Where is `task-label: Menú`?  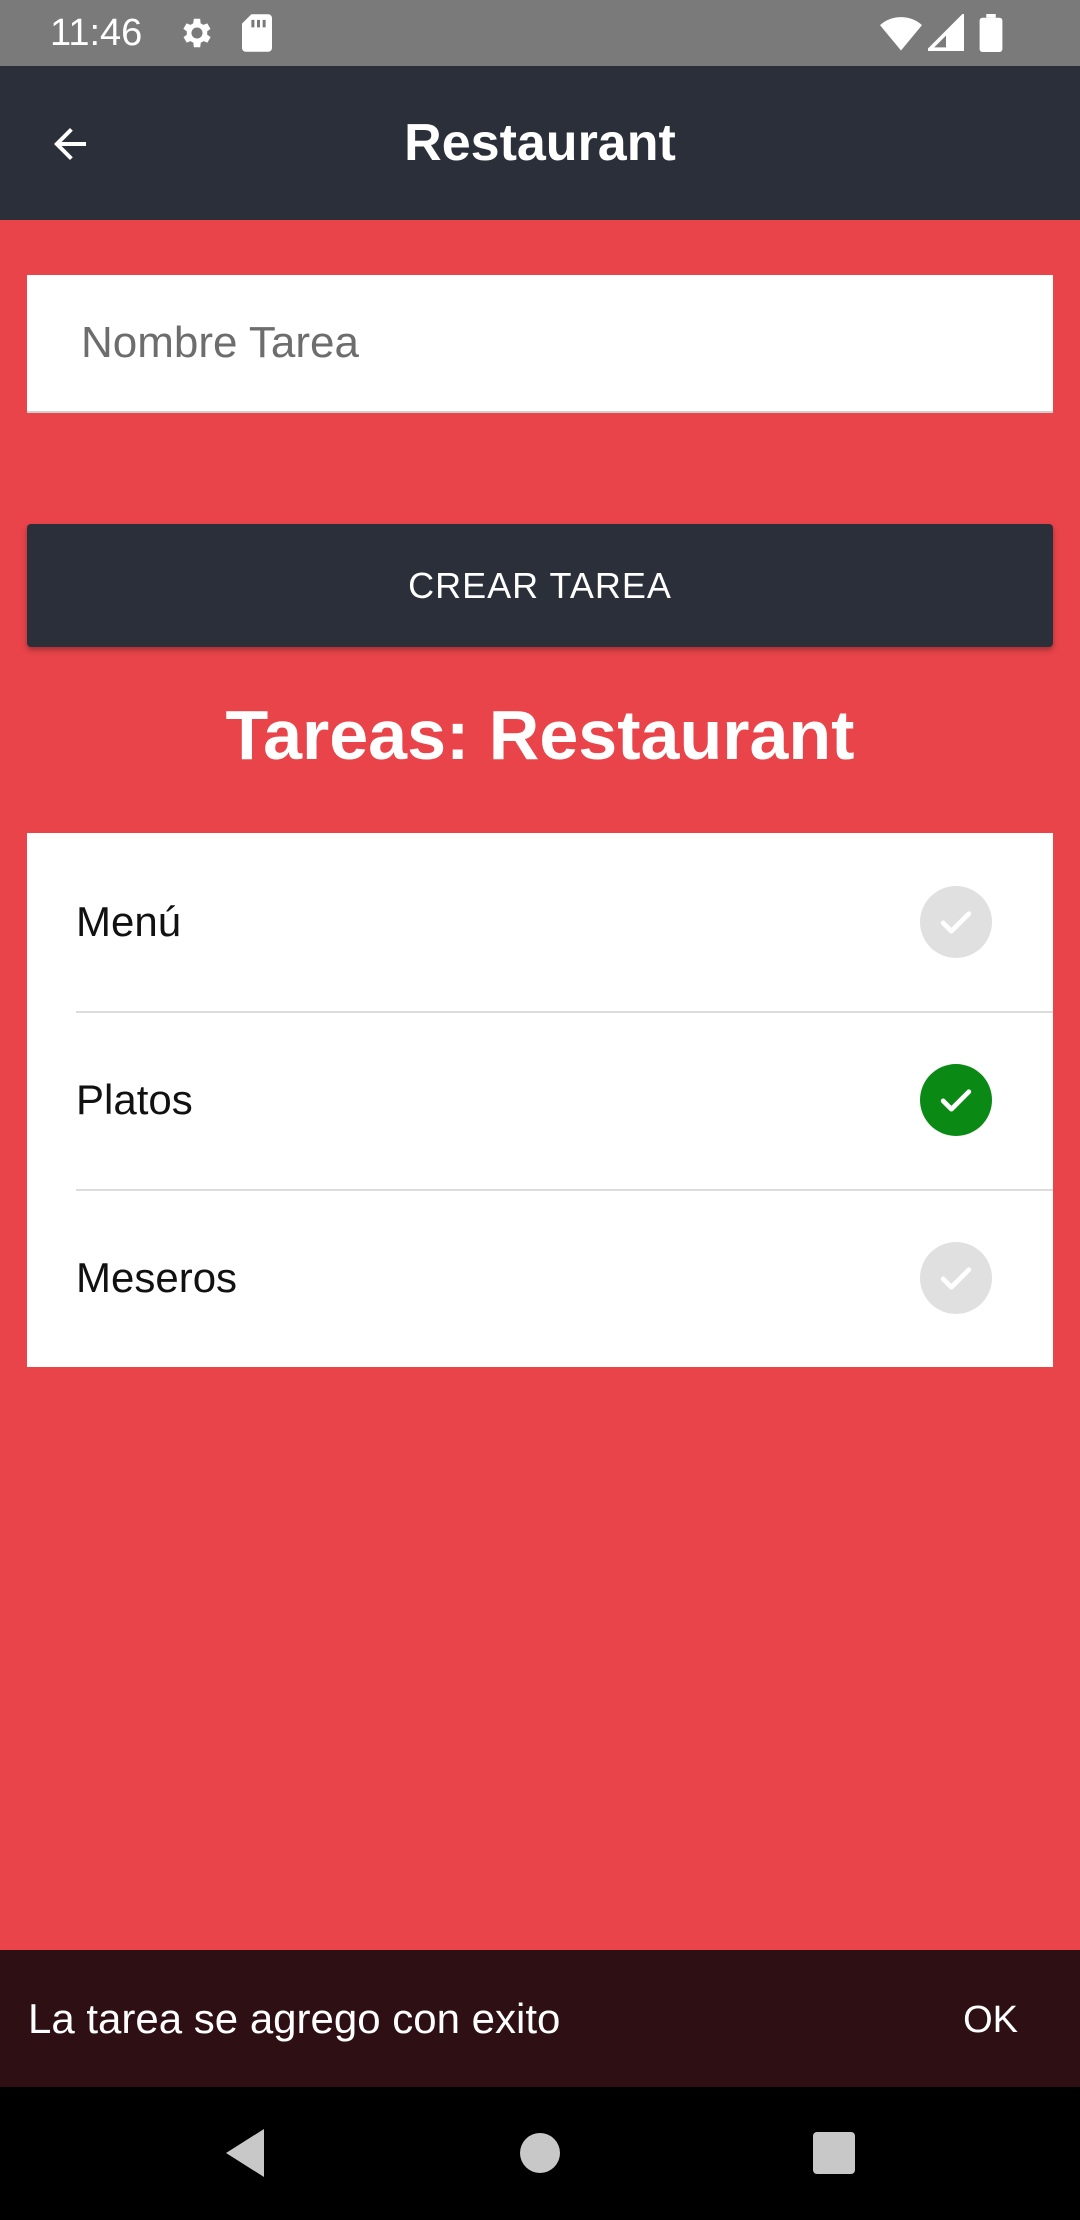
task-label: Menú is located at coordinates (129, 921).